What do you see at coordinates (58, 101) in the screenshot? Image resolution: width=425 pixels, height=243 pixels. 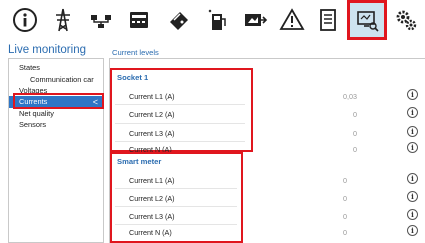 I see `sidebar-selection-highlight` at bounding box center [58, 101].